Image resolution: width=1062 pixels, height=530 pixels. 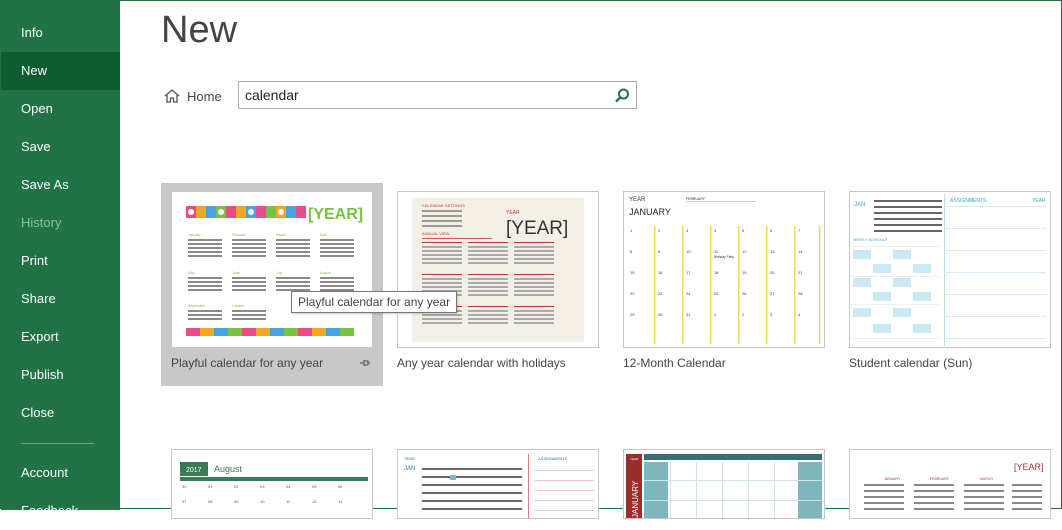 What do you see at coordinates (60, 413) in the screenshot?
I see `nav-close: Close` at bounding box center [60, 413].